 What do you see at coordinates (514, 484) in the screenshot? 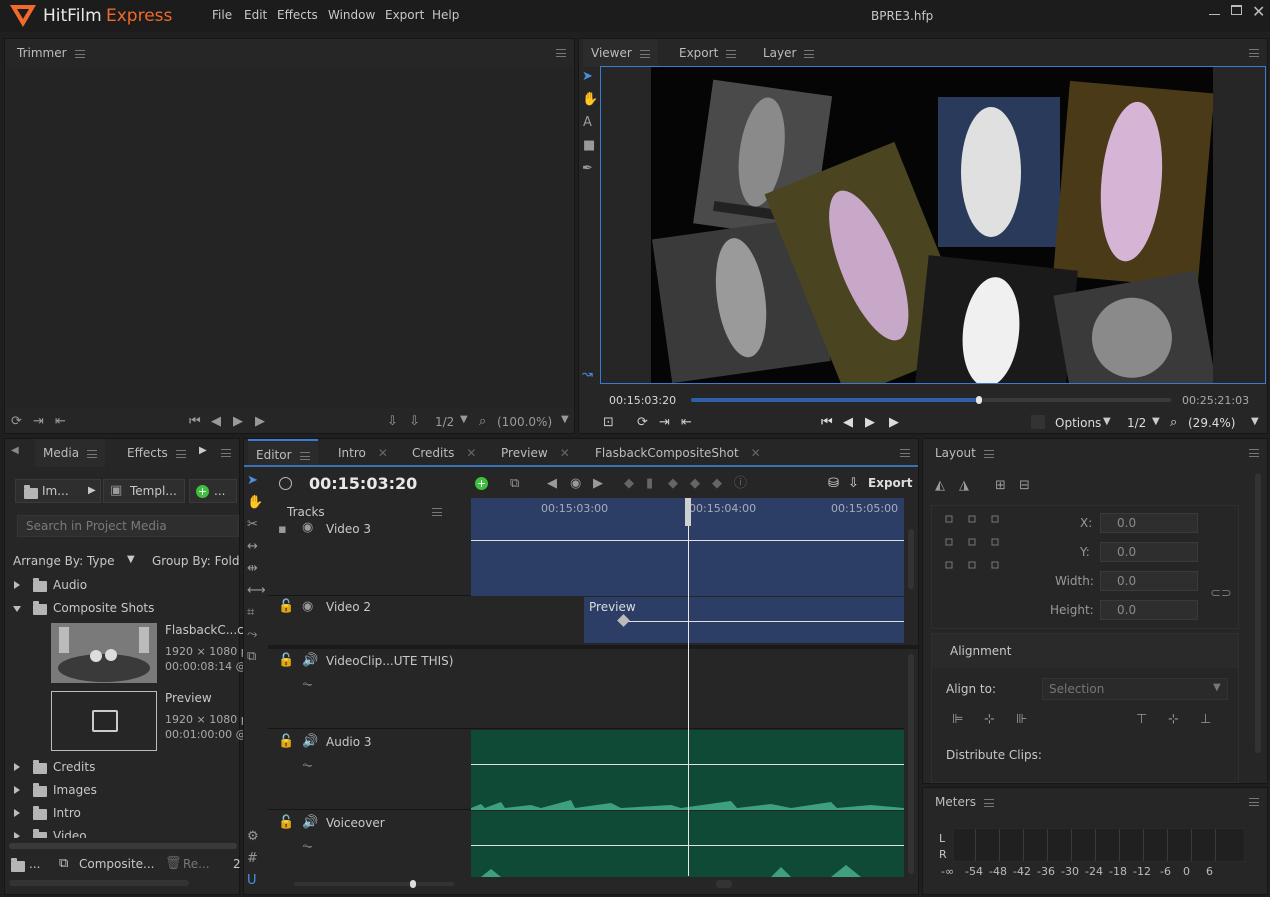
I see `composite-add-icon: ⧉` at bounding box center [514, 484].